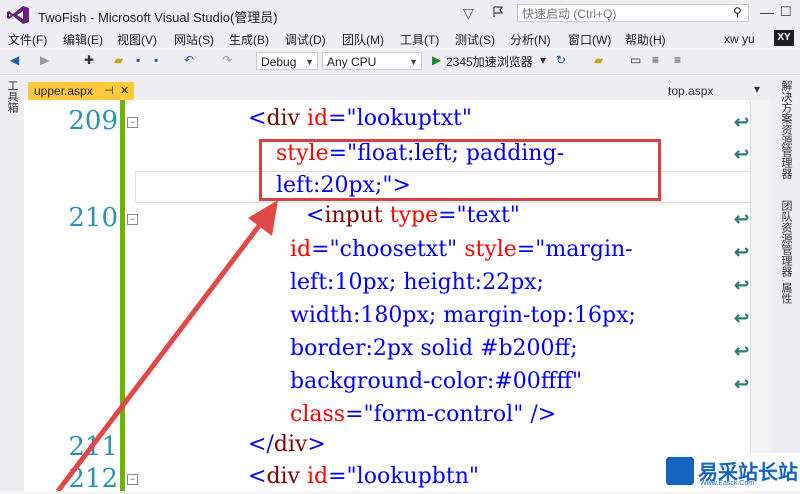 The width and height of the screenshot is (800, 494). What do you see at coordinates (786, 129) in the screenshot?
I see `solution-explorer-tab: 解决方案资源管理器` at bounding box center [786, 129].